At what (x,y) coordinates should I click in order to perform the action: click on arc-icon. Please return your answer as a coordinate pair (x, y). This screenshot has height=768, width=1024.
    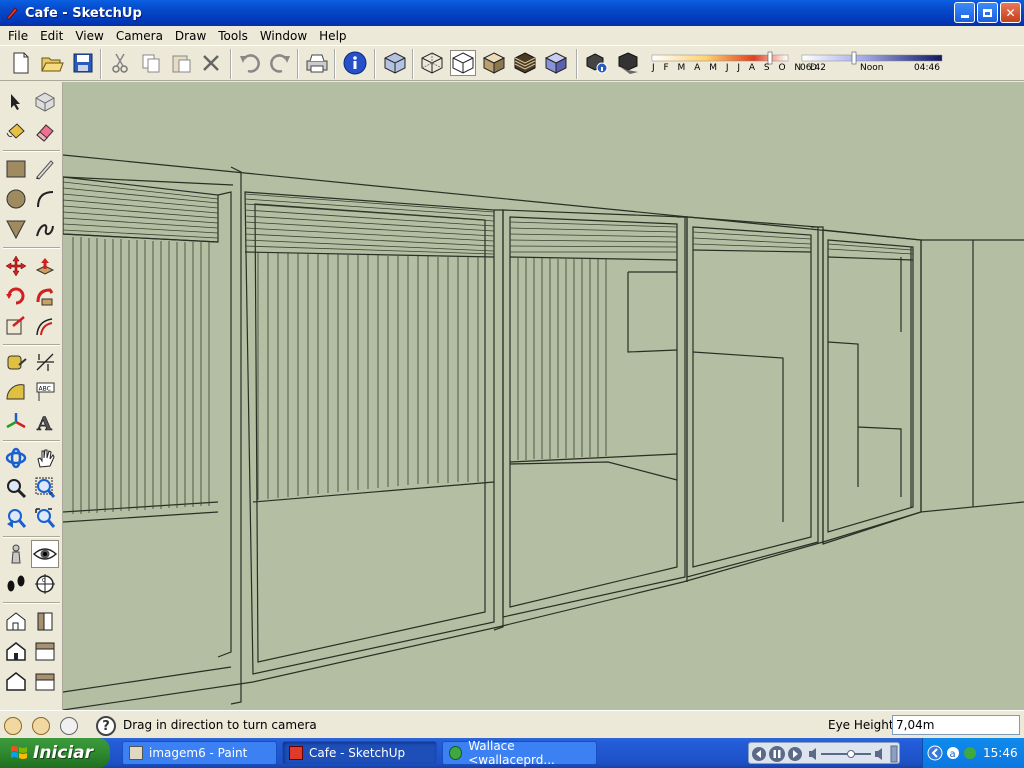
    Looking at the image, I should click on (45, 199).